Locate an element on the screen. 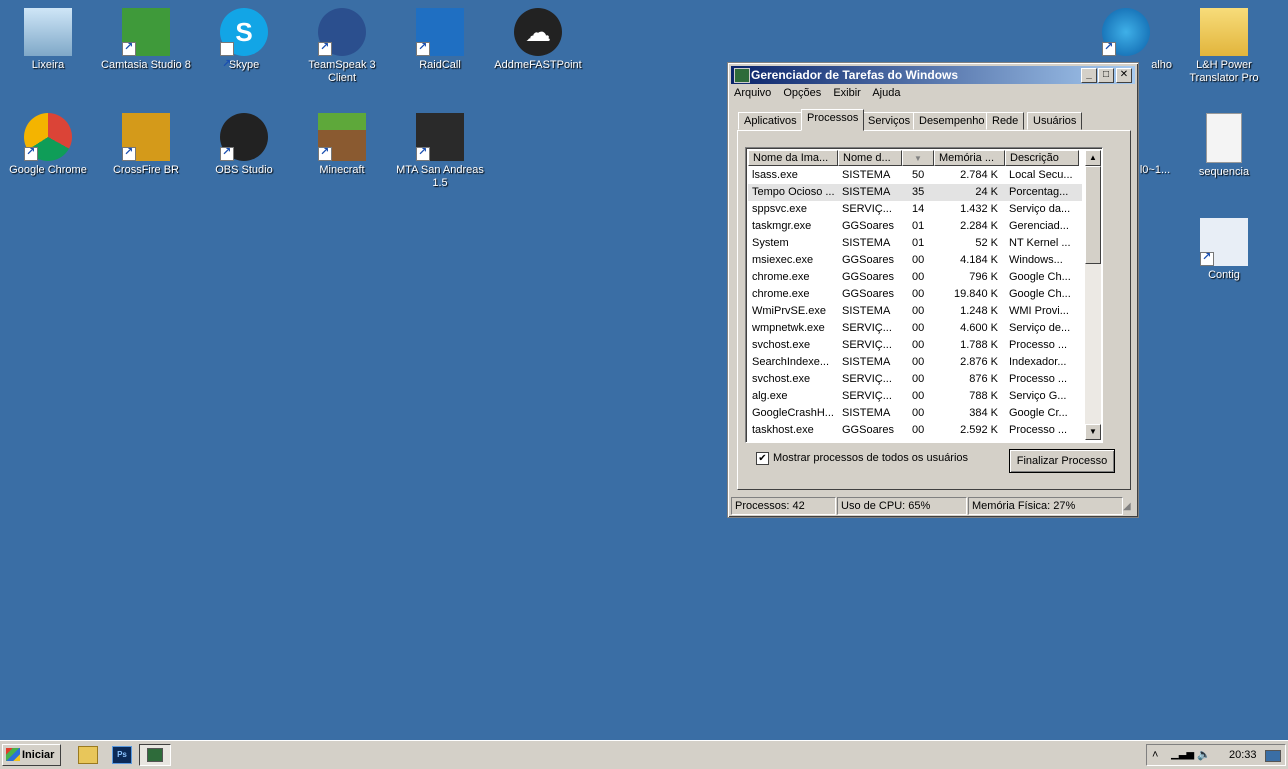  cell-name: wmpnetwk.exe is located at coordinates (788, 328).